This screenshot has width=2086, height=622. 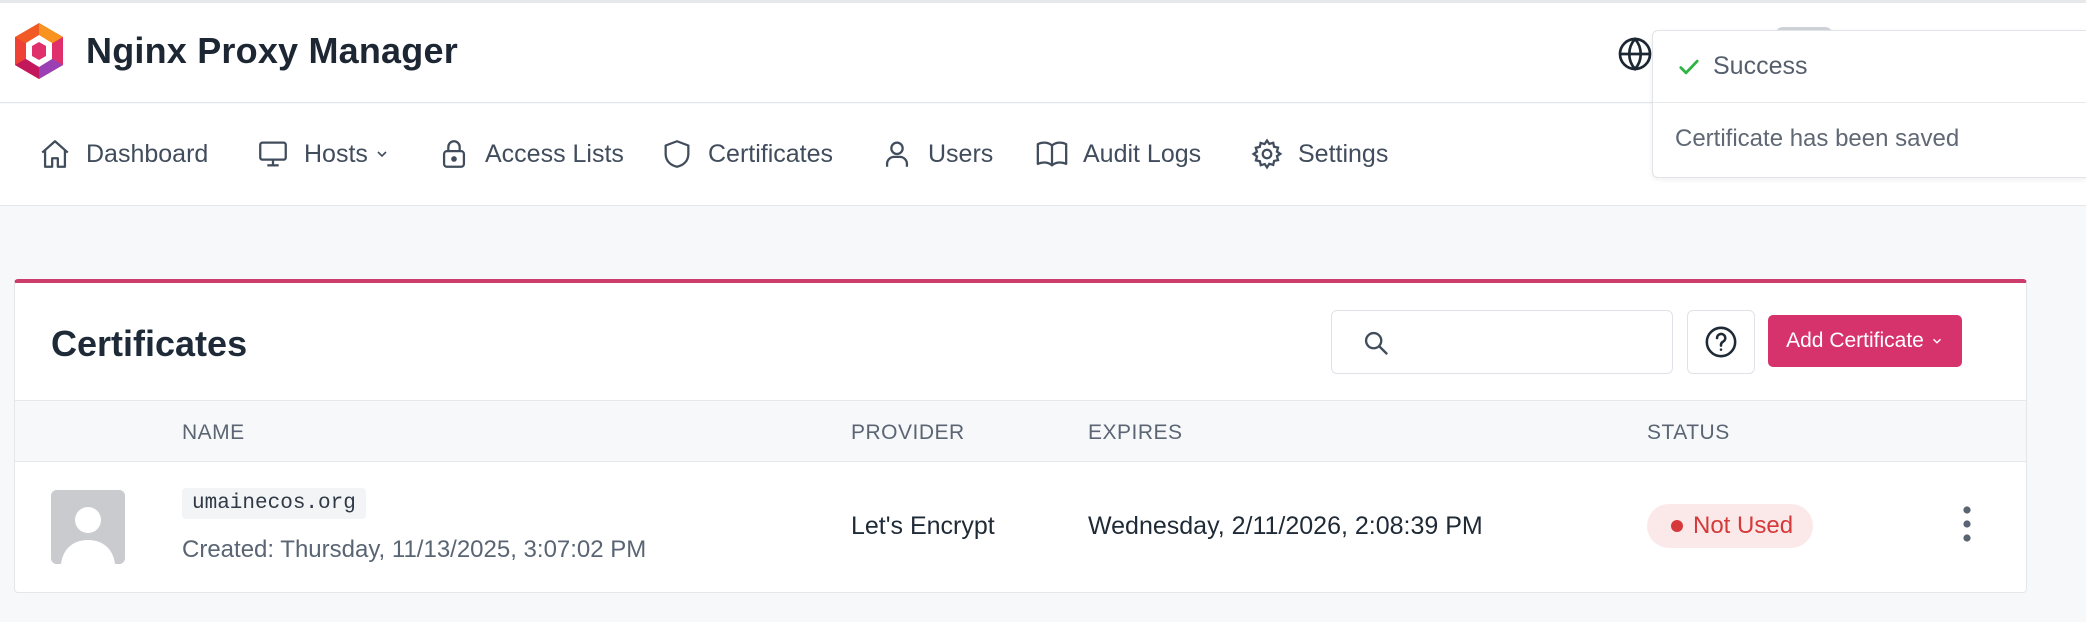 I want to click on column-header-status: STATUS, so click(x=1688, y=433).